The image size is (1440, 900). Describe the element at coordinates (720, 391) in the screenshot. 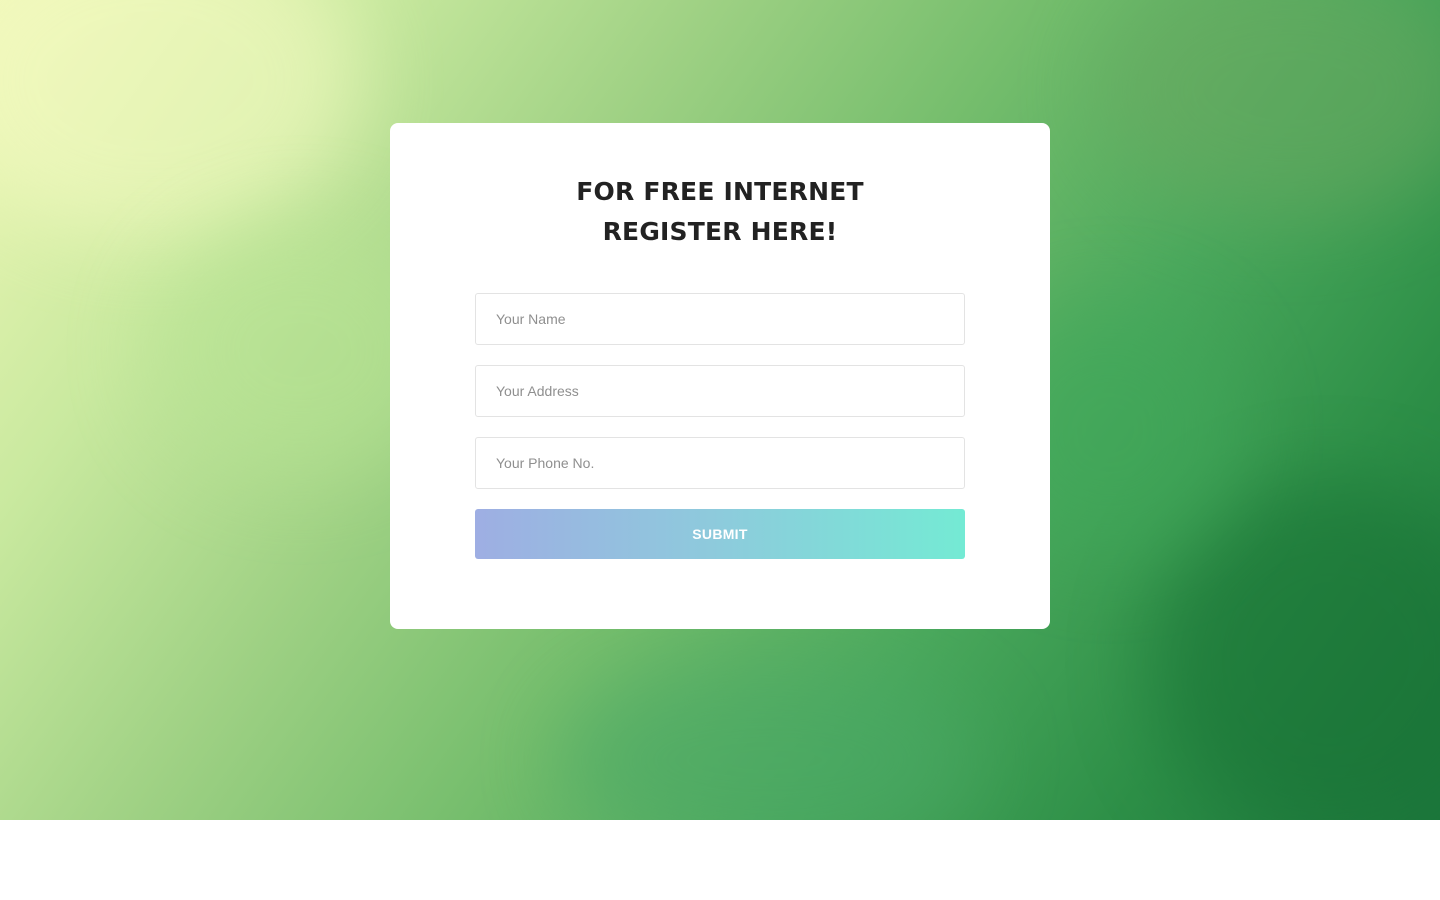

I see `address-input` at that location.